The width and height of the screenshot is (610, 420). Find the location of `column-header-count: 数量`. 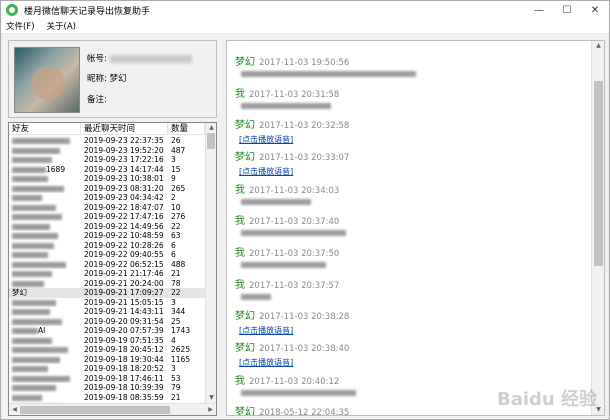

column-header-count: 数量 is located at coordinates (186, 129).